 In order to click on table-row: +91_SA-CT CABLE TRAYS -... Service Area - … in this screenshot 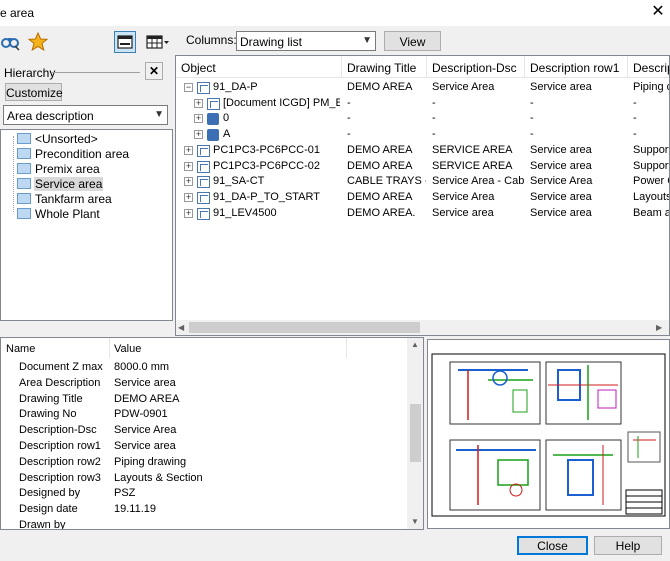, I will do `click(422, 181)`.